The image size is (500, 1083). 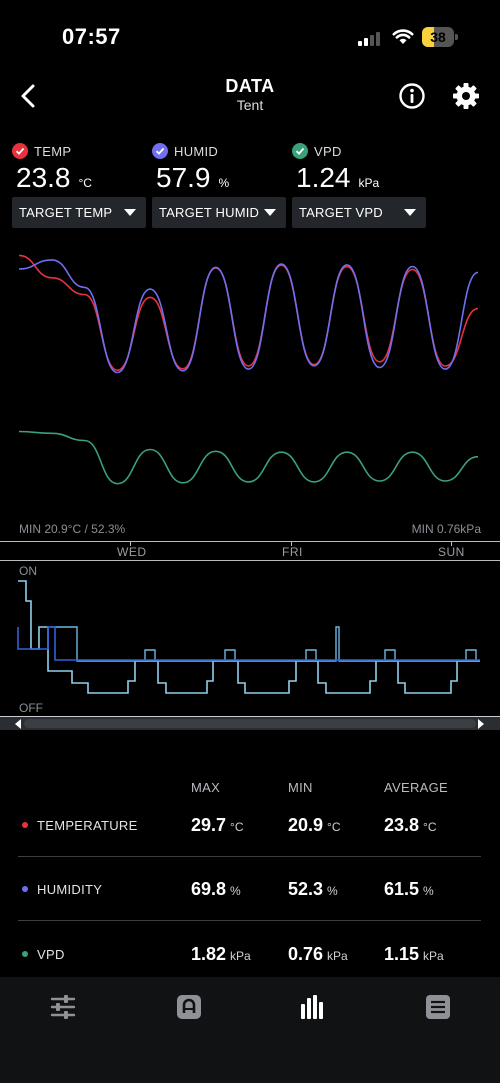 What do you see at coordinates (43, 177) in the screenshot?
I see `temp-value: 23.8` at bounding box center [43, 177].